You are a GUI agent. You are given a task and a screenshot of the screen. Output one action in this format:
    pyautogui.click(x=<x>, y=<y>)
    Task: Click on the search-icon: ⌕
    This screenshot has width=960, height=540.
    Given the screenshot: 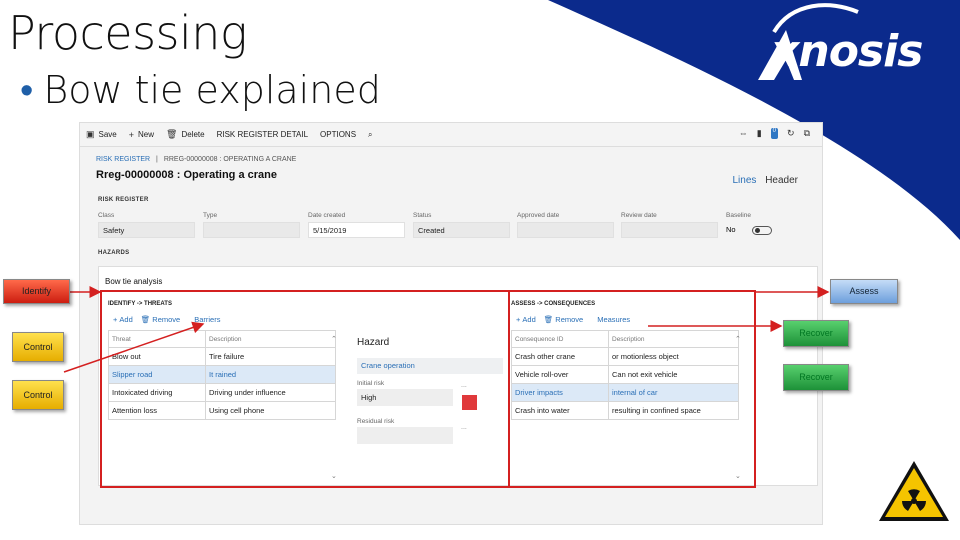 What is the action you would take?
    pyautogui.click(x=370, y=135)
    